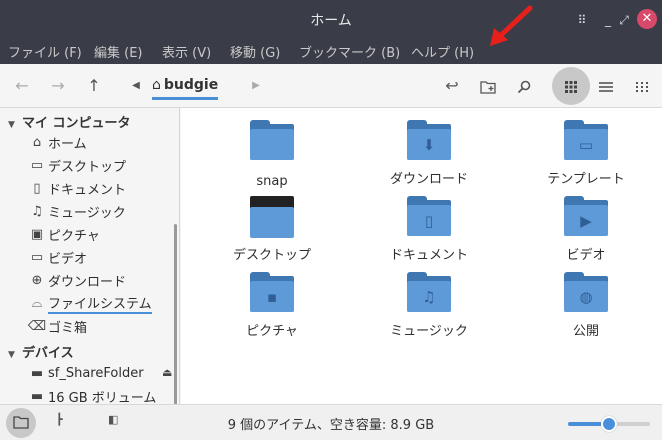  I want to click on picture-folder-icon: ▪, so click(272, 292).